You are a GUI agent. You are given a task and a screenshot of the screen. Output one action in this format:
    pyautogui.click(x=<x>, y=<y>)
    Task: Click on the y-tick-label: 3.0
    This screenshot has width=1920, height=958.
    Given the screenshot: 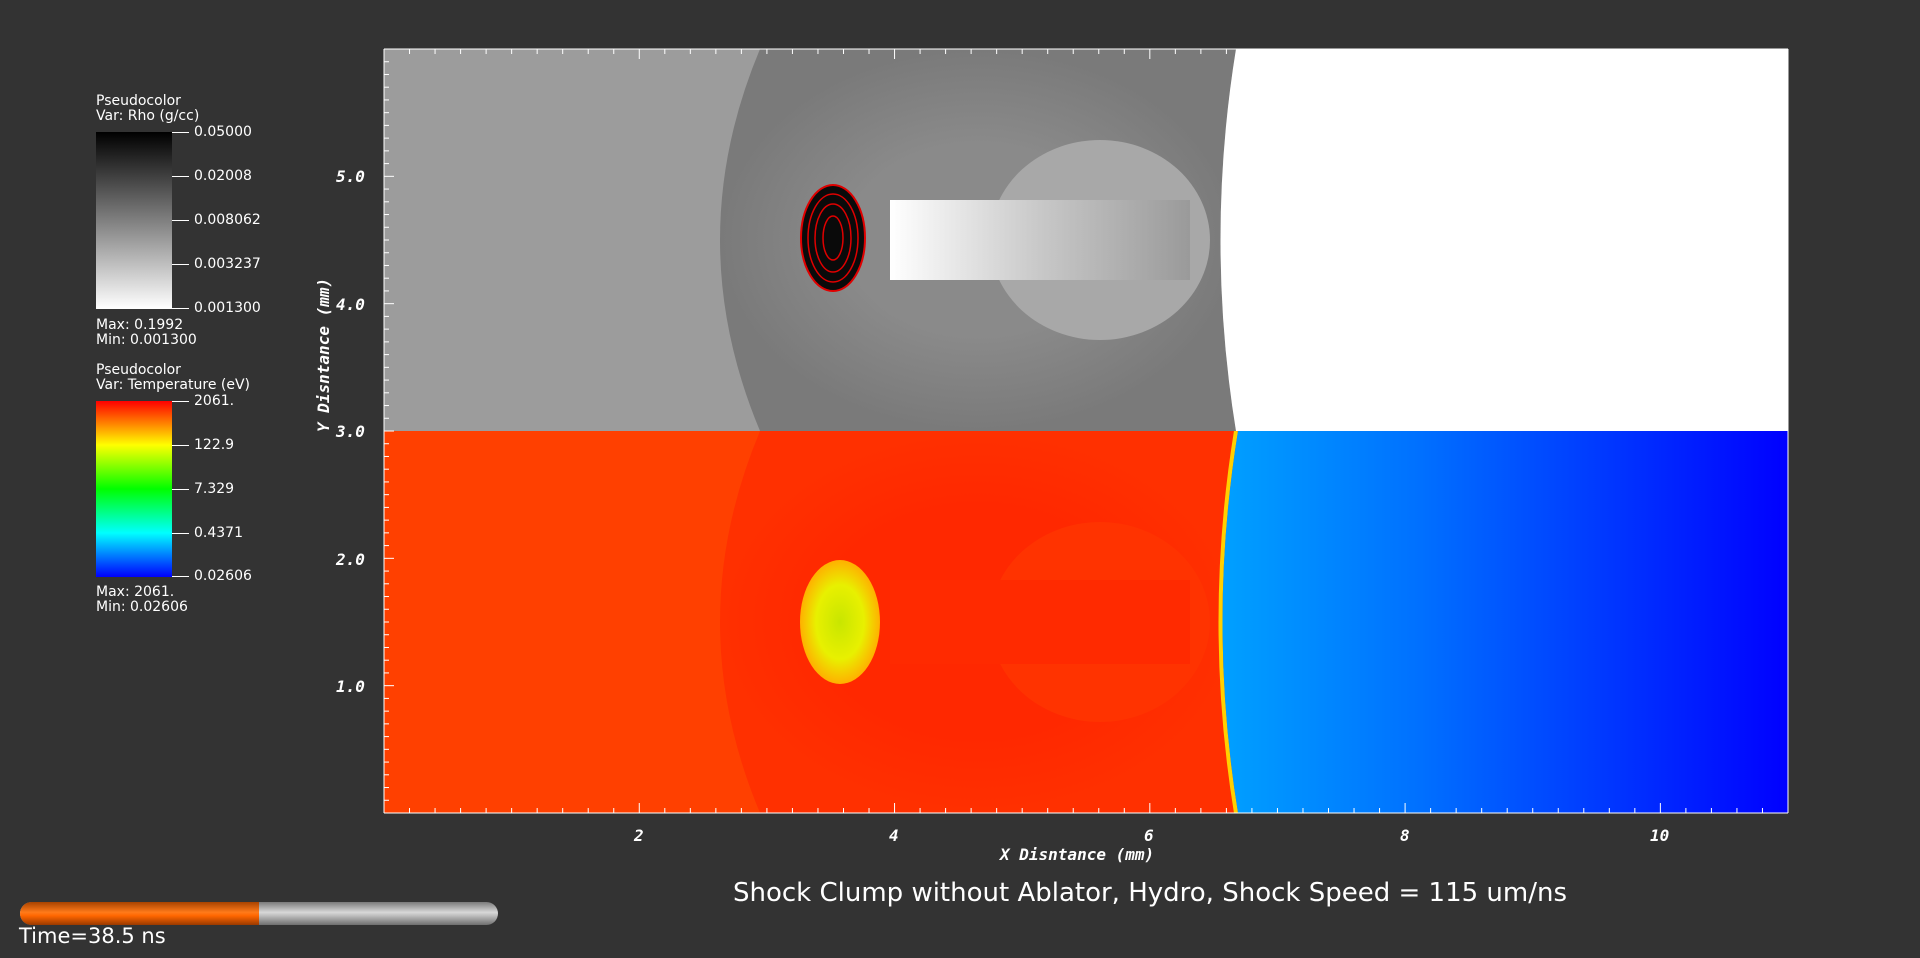 What is the action you would take?
    pyautogui.click(x=350, y=431)
    